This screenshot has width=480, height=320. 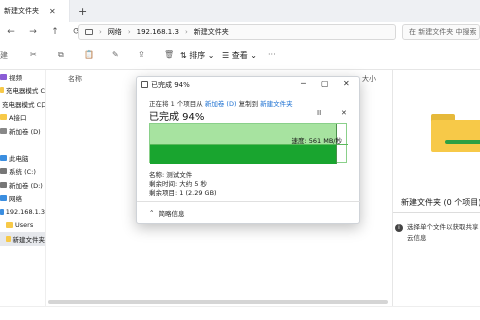 I want to click on sidebar-item-new-folder: 新建文件夹, so click(x=22, y=239).